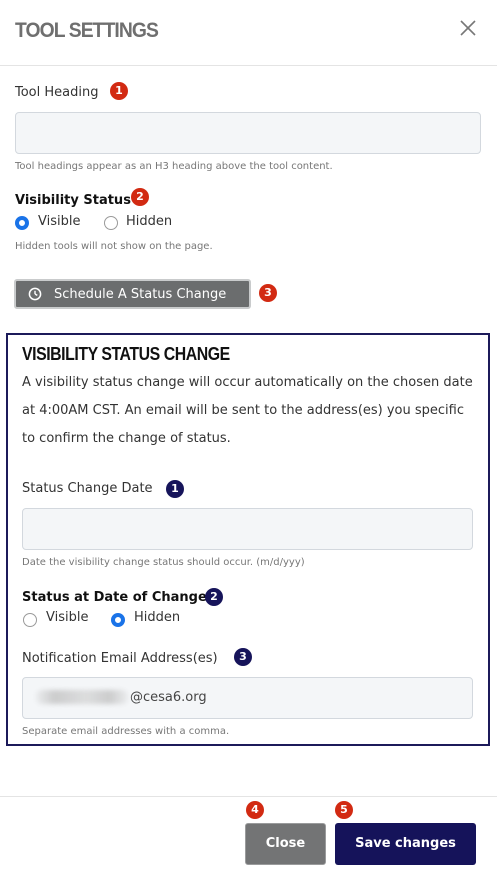  I want to click on schedule-button-label: Schedule A Status Change, so click(140, 294).